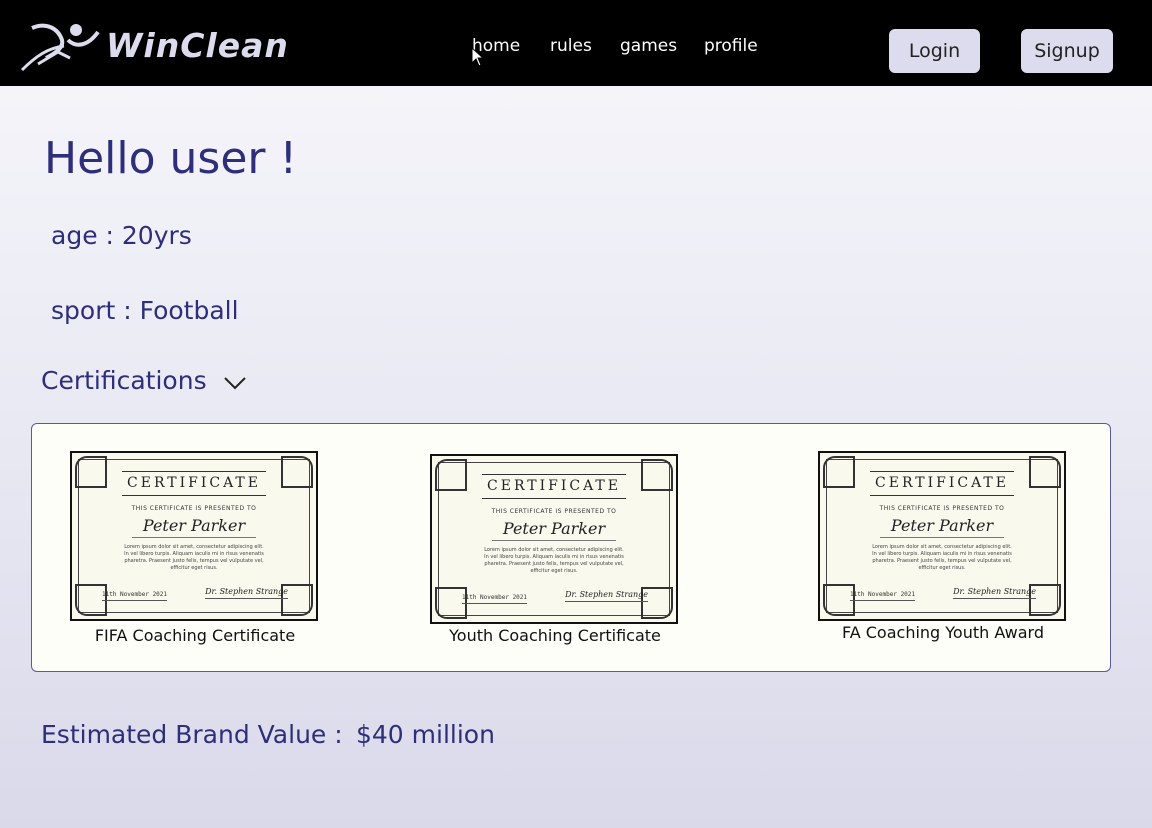 This screenshot has width=1152, height=828. Describe the element at coordinates (477, 57) in the screenshot. I see `mouse-pointer-icon` at that location.